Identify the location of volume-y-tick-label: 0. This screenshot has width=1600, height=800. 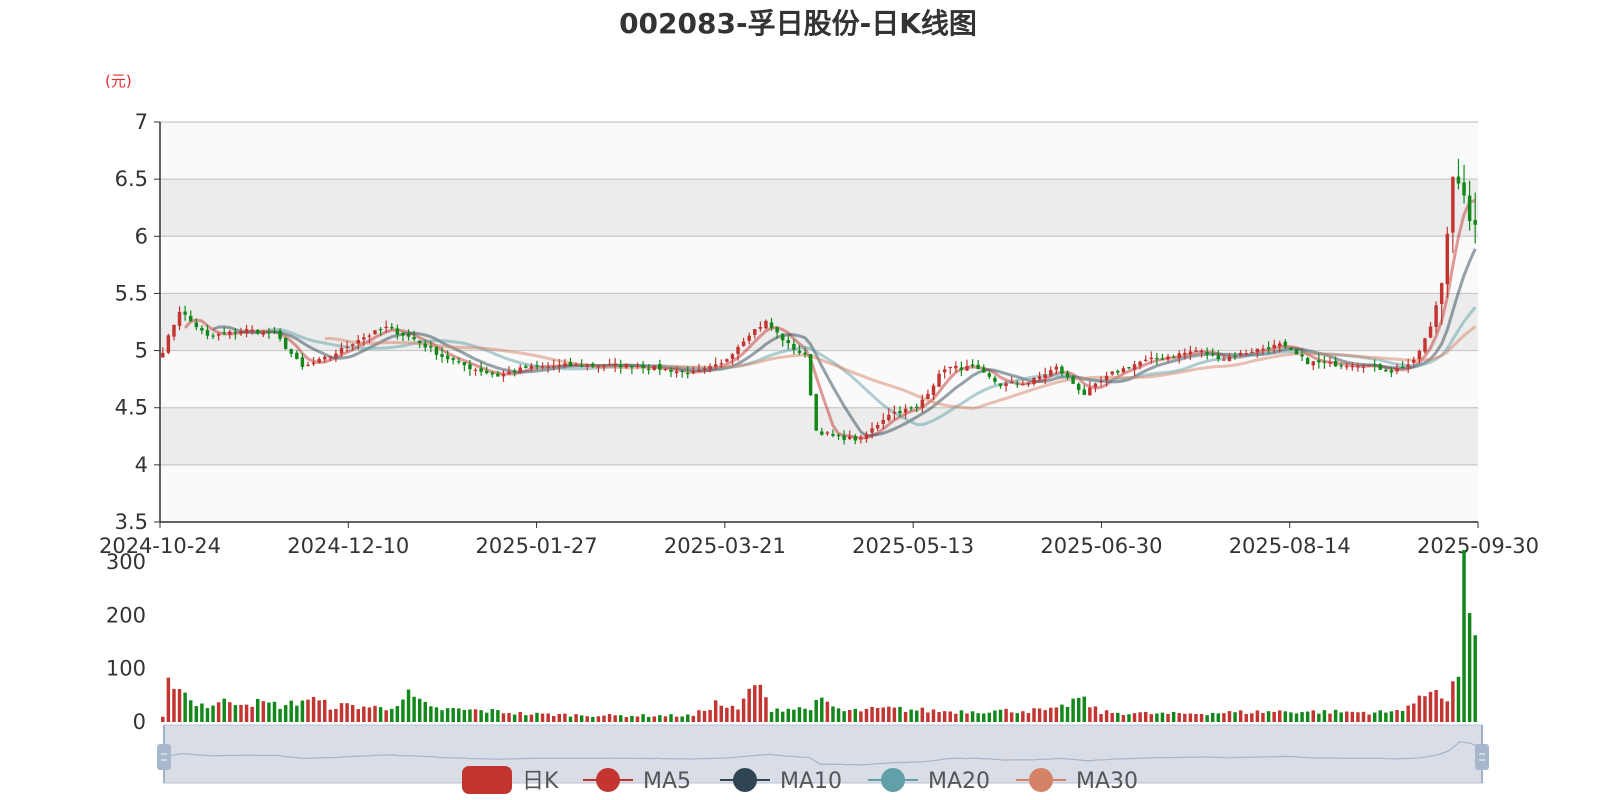
(139, 722).